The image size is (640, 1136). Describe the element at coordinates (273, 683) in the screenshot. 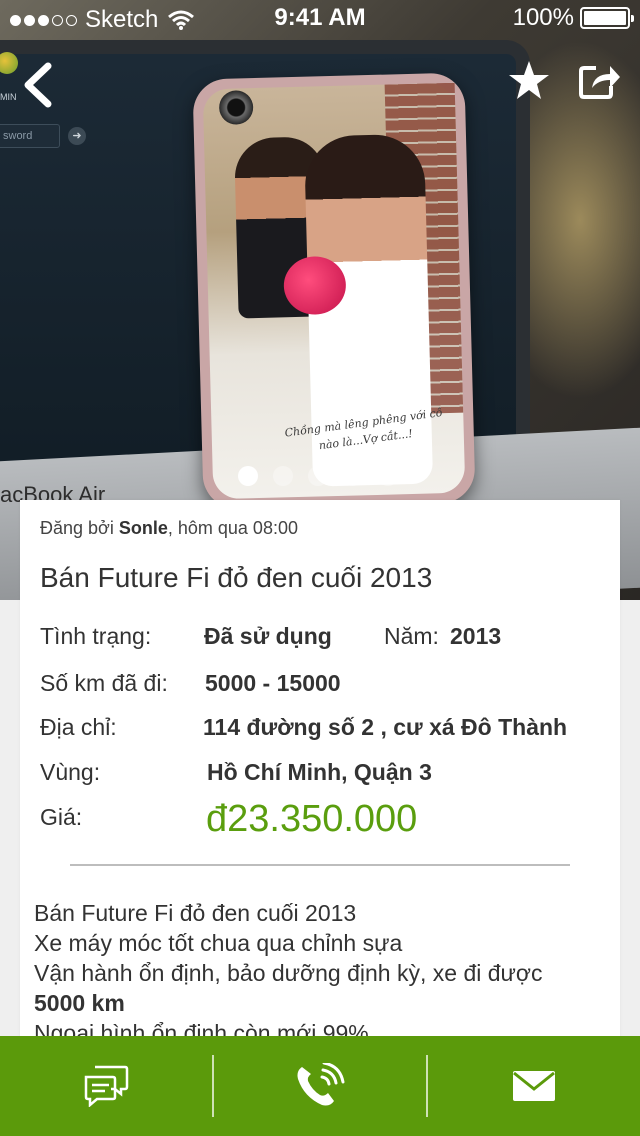

I see `km-value: 5000 - 15000` at that location.